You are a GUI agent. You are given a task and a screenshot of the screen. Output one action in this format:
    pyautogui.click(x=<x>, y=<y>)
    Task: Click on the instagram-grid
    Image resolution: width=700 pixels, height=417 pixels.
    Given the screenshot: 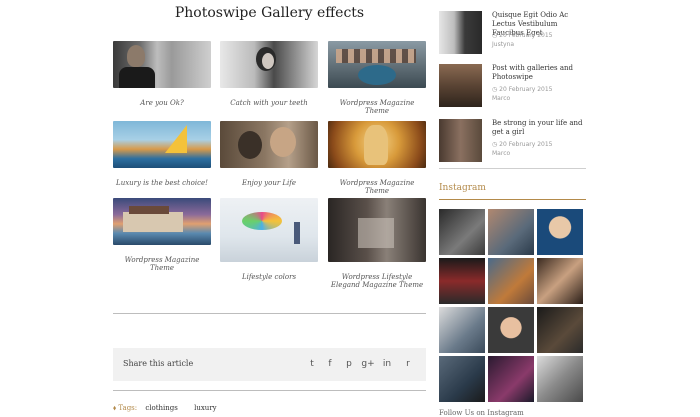 What is the action you would take?
    pyautogui.click(x=512, y=306)
    